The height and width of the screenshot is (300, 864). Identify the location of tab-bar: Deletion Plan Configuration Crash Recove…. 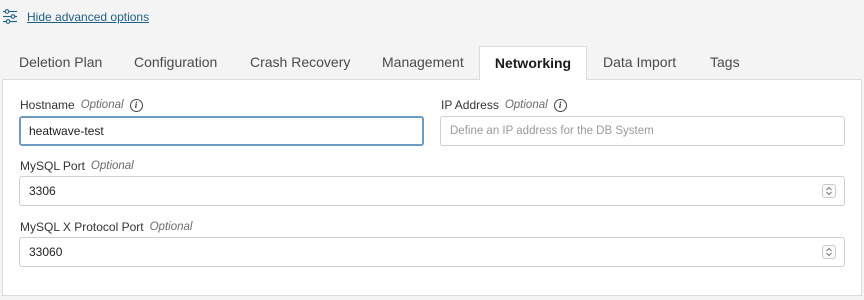
(432, 63).